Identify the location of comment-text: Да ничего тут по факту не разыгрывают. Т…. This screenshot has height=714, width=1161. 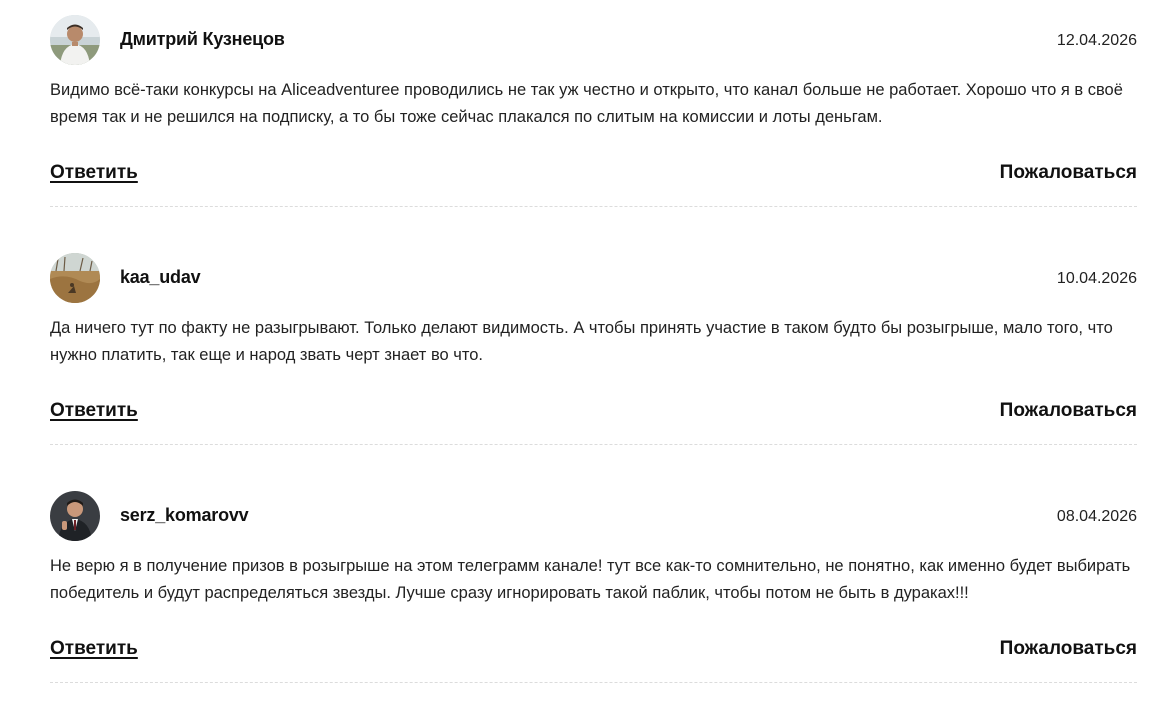
(581, 341).